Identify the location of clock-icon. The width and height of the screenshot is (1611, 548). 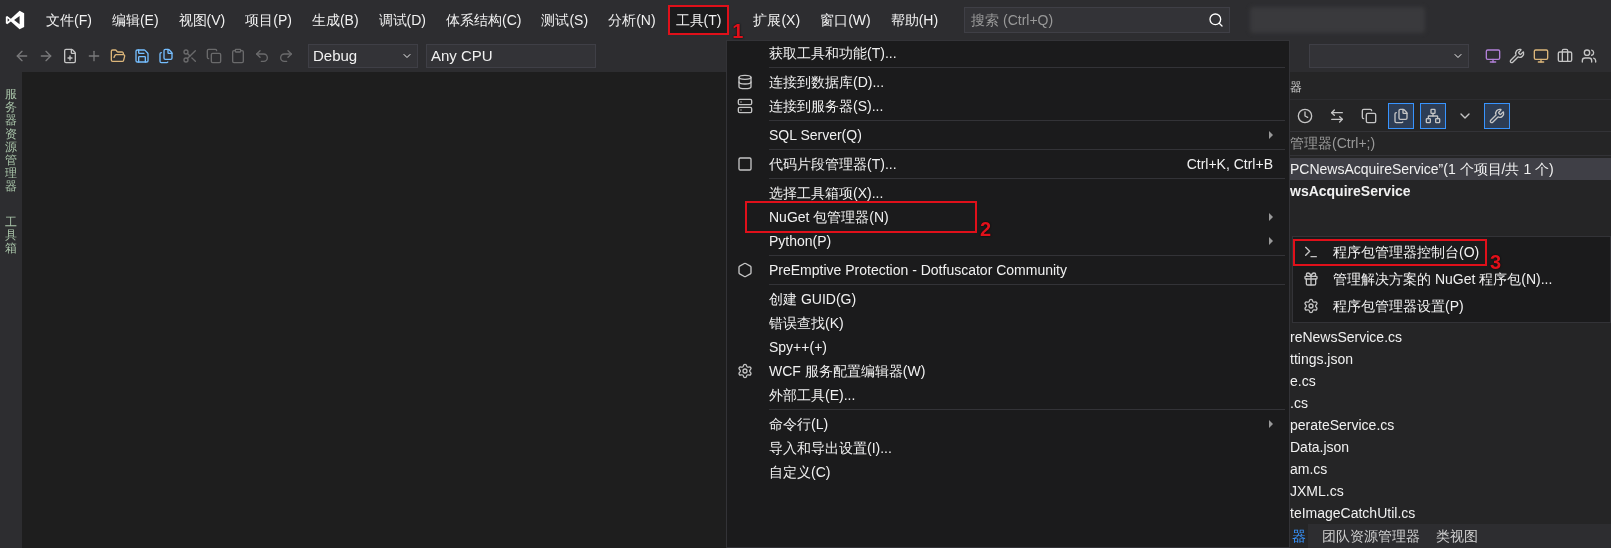
(1305, 115).